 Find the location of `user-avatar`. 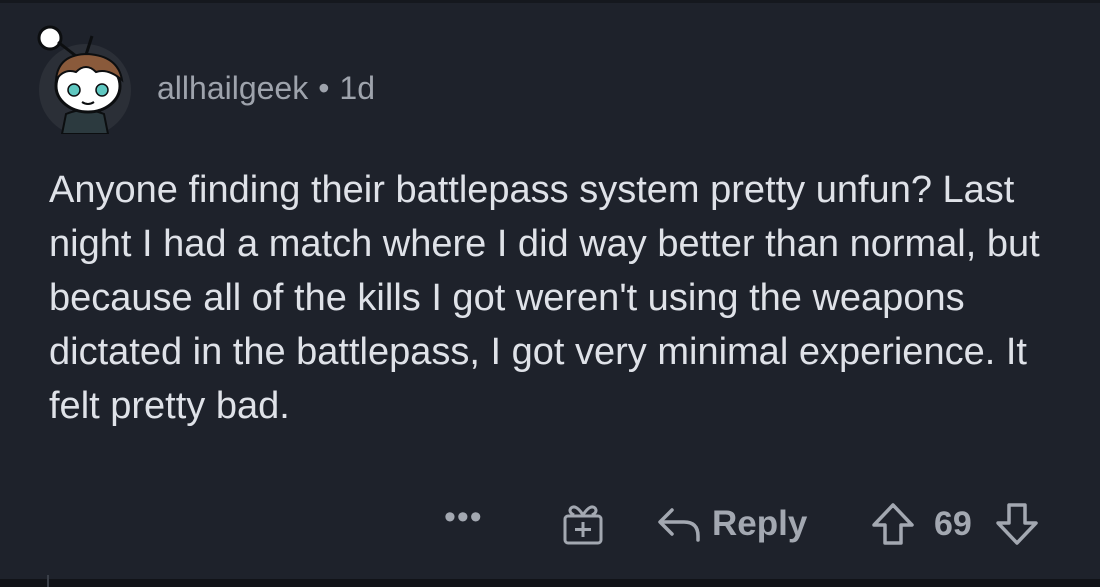

user-avatar is located at coordinates (85, 78).